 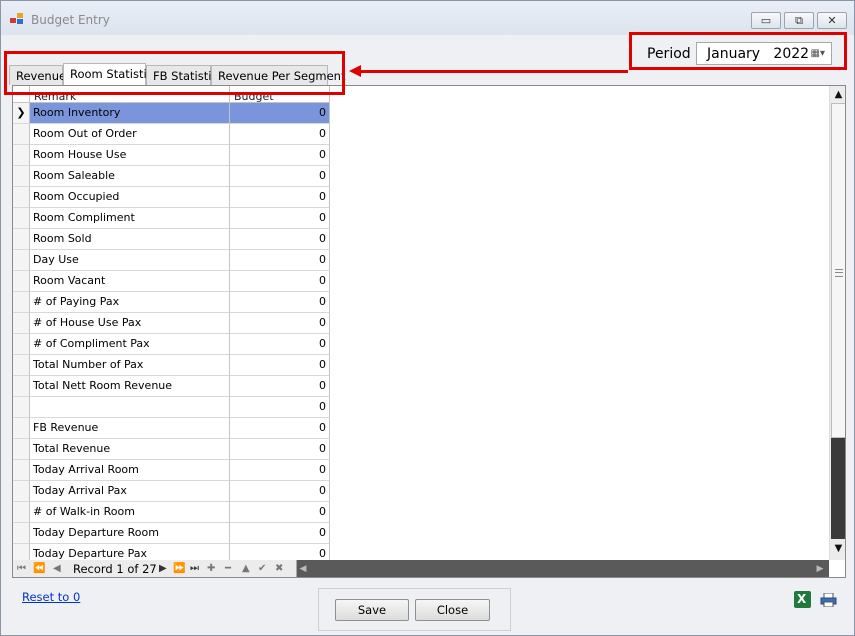 What do you see at coordinates (130, 155) in the screenshot?
I see `cell-remark: Room House Use` at bounding box center [130, 155].